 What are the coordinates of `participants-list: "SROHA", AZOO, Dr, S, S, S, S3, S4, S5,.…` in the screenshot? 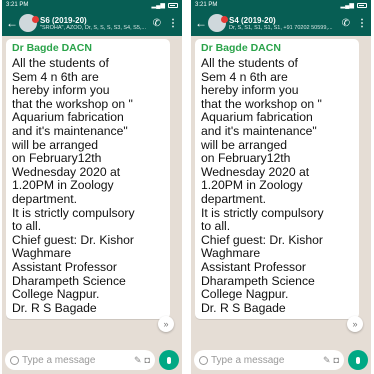 It's located at (93, 27).